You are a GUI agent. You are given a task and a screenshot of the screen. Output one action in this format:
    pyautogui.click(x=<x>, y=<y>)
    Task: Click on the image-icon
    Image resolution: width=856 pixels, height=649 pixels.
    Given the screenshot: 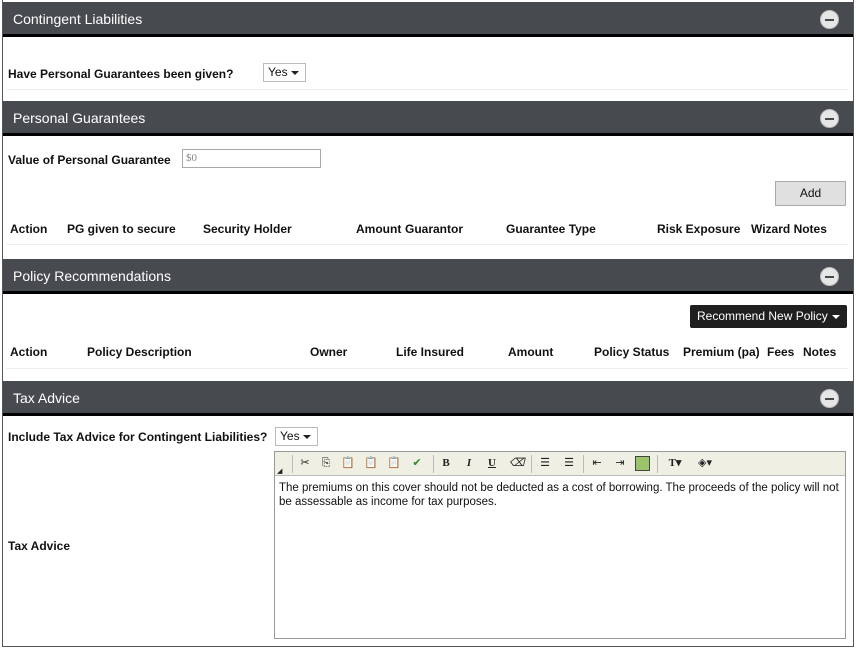 What is the action you would take?
    pyautogui.click(x=642, y=463)
    